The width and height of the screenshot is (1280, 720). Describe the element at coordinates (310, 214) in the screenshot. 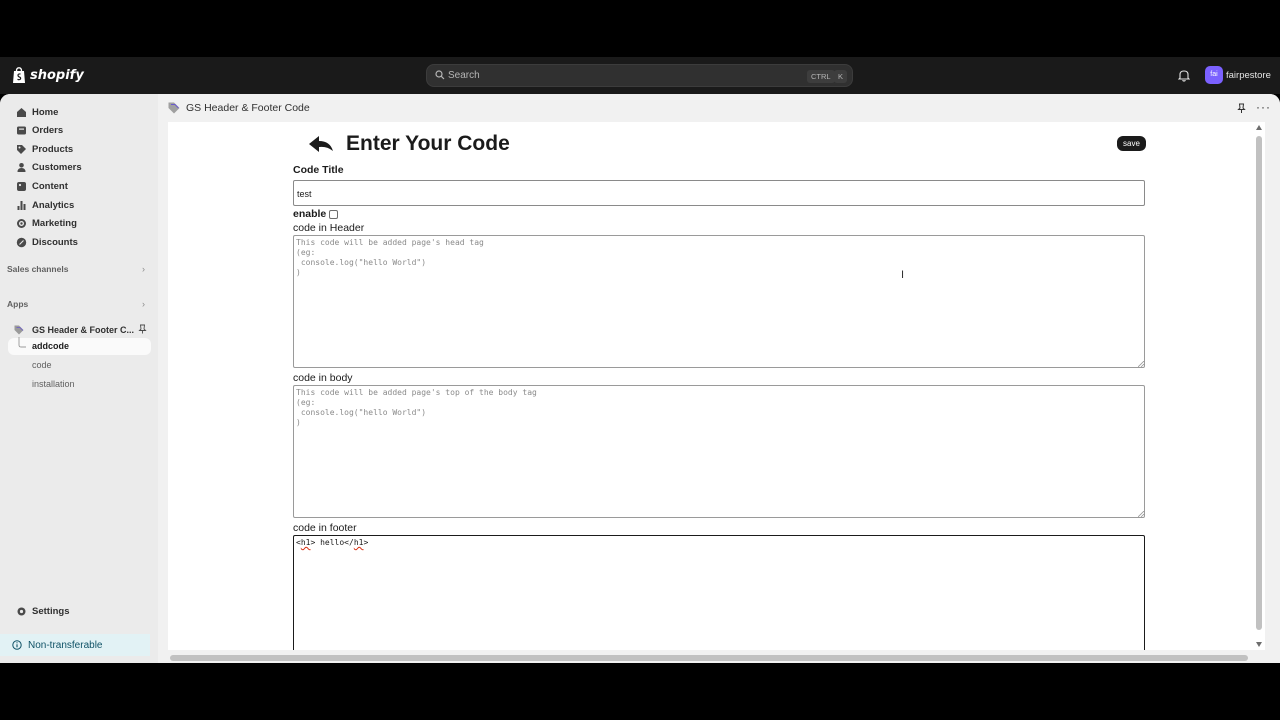

I see `enable-label: enable` at that location.